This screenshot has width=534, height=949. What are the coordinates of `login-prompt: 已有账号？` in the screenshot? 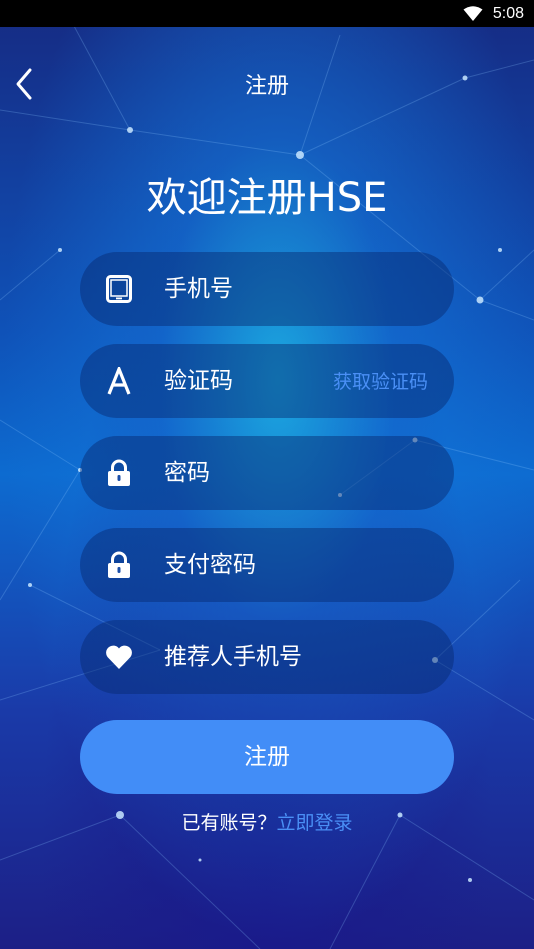 It's located at (229, 823).